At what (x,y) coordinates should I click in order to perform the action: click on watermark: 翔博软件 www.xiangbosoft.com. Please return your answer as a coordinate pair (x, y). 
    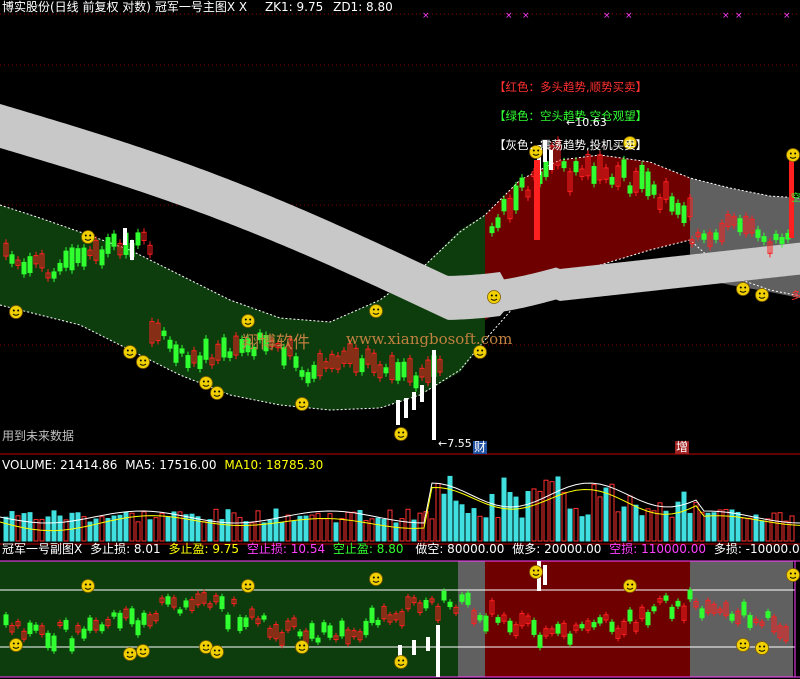
    Looking at the image, I should click on (394, 339).